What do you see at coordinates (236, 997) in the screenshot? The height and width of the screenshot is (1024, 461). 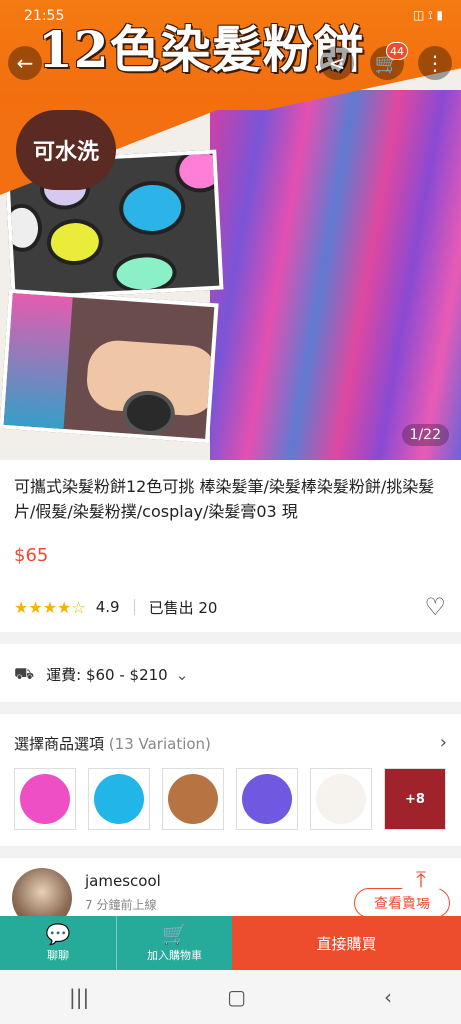 I see `home-icon: ▢` at bounding box center [236, 997].